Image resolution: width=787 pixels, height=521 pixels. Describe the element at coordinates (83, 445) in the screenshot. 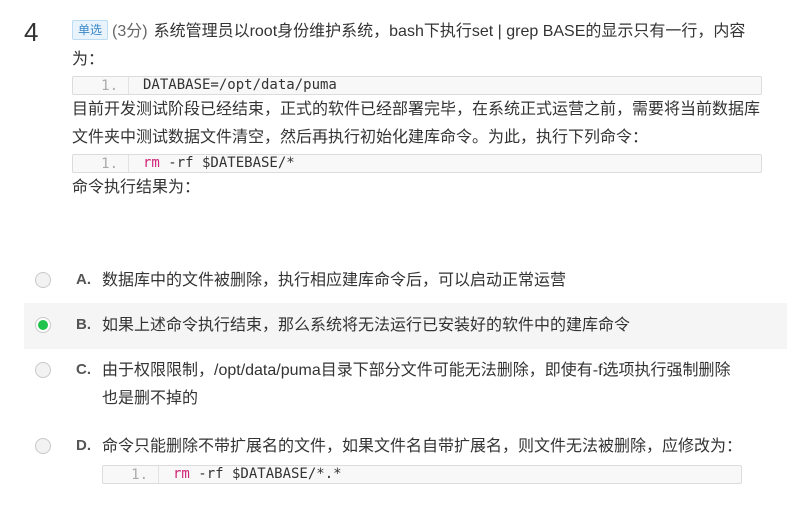

I see `option-letter: D.` at that location.